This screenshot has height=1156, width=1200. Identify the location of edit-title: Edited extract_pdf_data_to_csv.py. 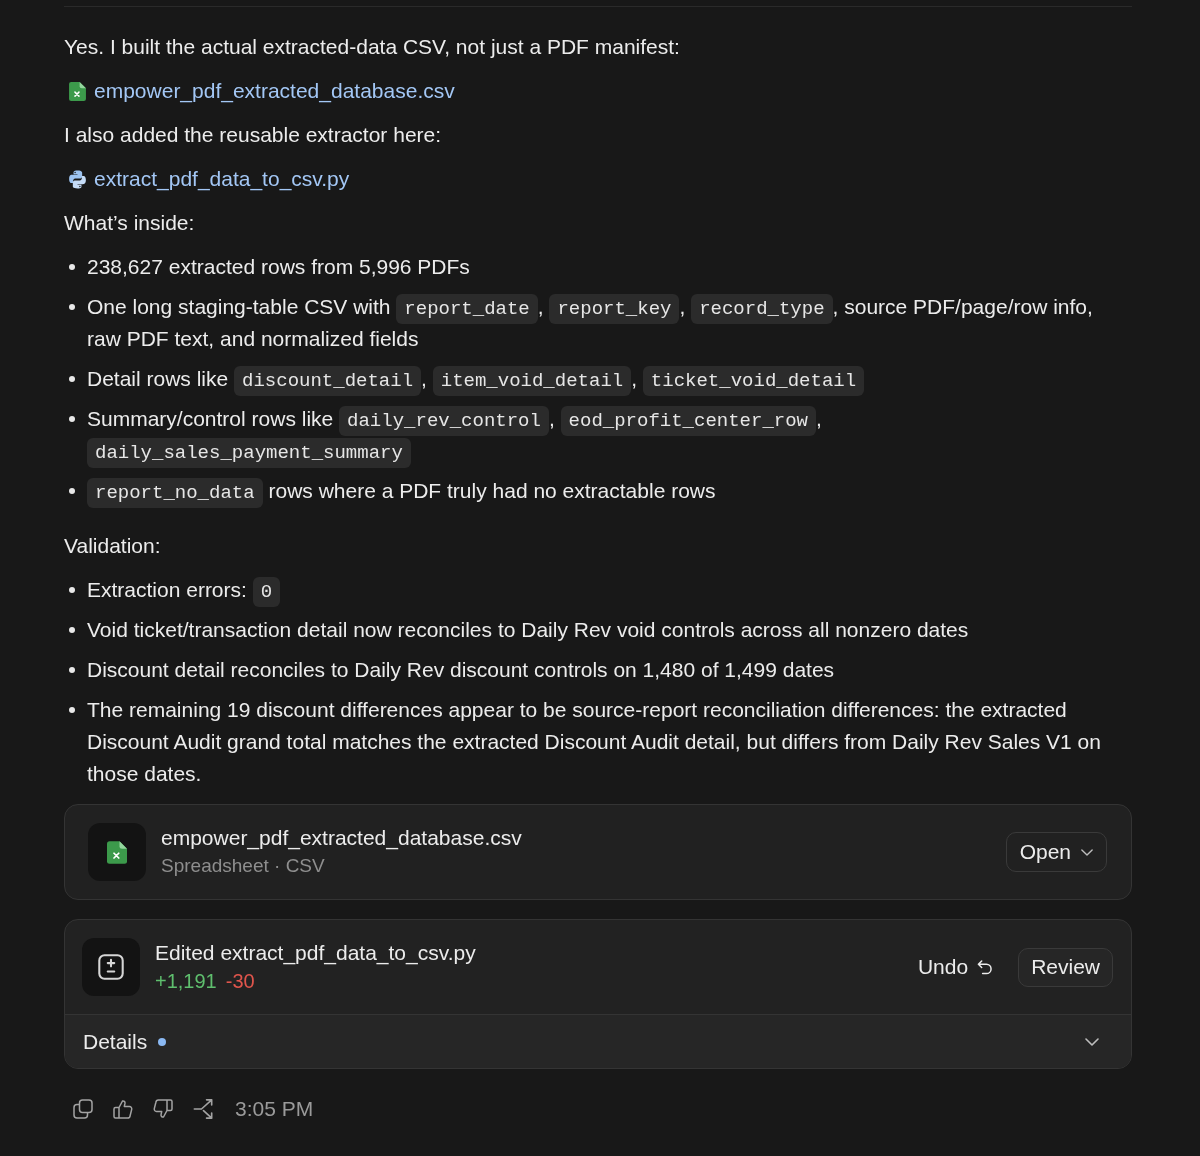
(315, 953).